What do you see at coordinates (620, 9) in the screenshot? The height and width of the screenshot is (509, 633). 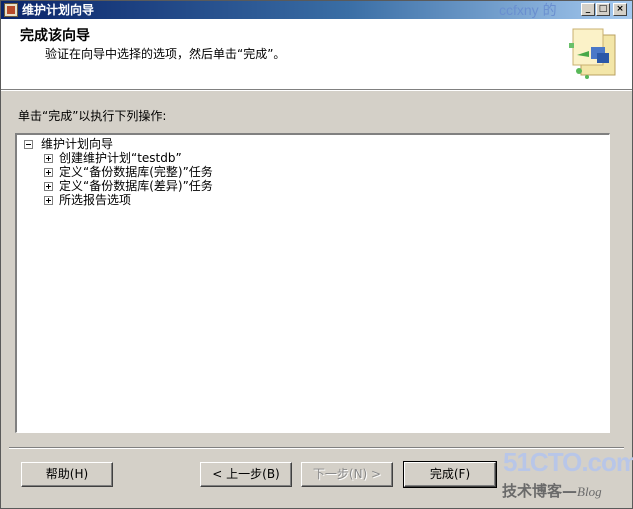 I see `close-button: ×` at bounding box center [620, 9].